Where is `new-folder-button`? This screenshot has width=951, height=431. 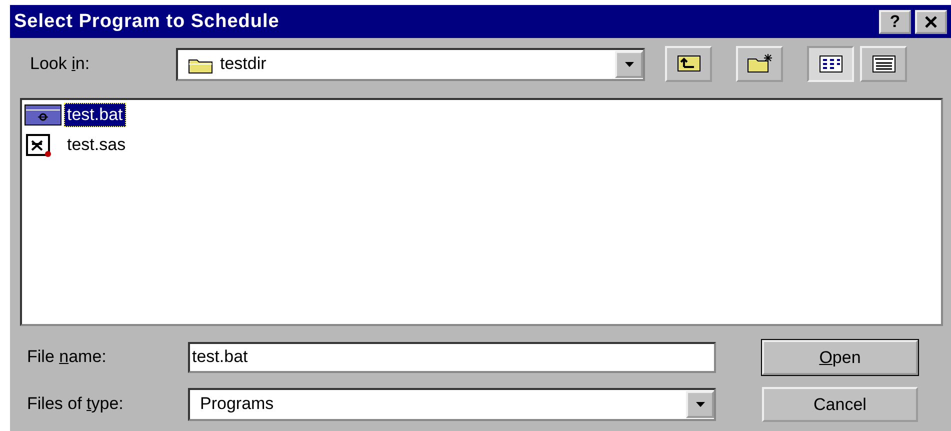 new-folder-button is located at coordinates (759, 64).